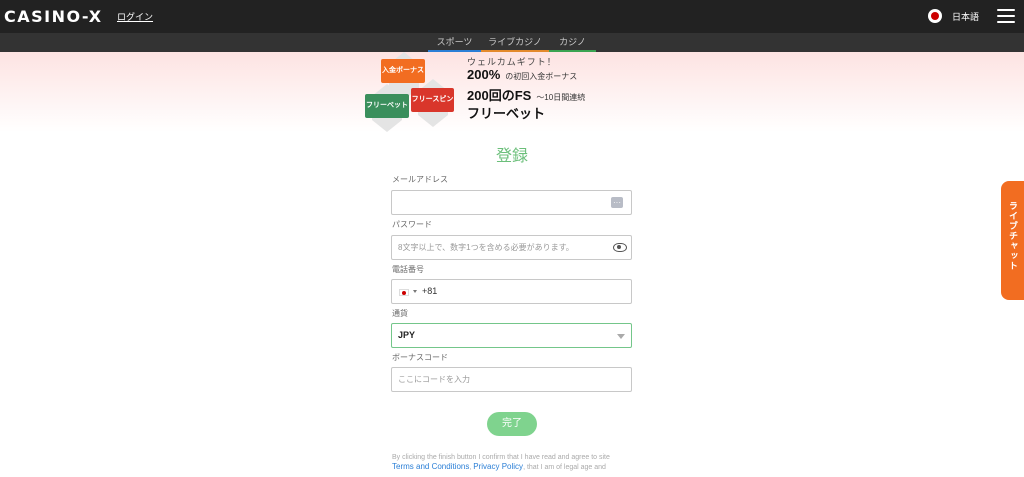 Image resolution: width=1024 pixels, height=477 pixels. I want to click on category-nav: スポーツ ライブカジノ カジノ, so click(512, 42).